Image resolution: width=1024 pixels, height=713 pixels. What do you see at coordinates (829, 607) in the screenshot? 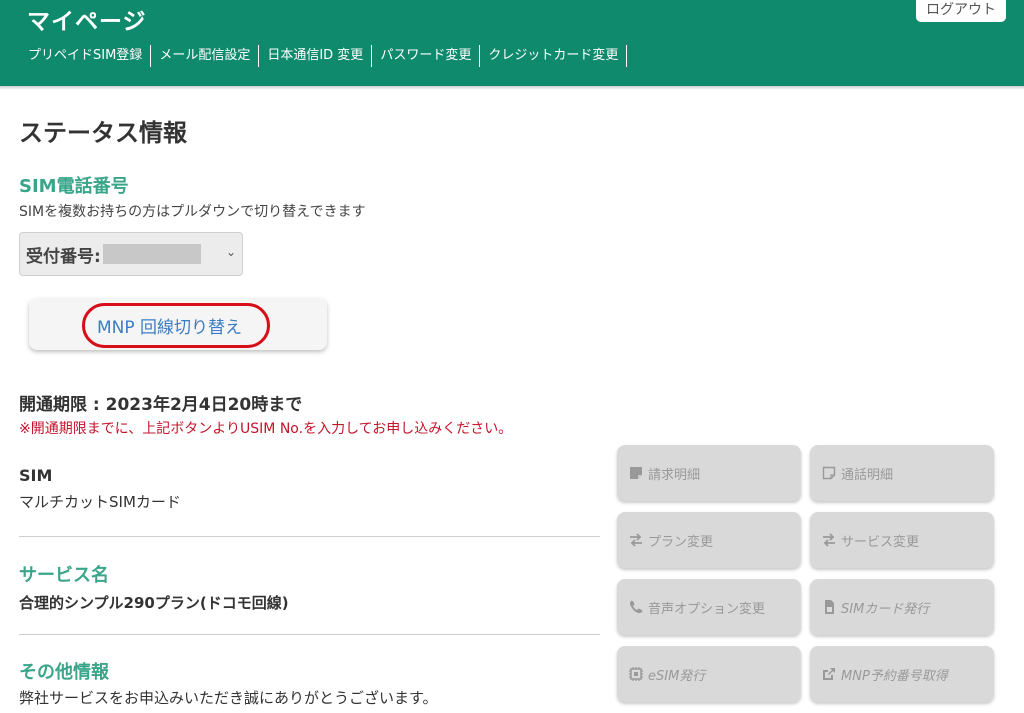
I see `sim-card-icon` at bounding box center [829, 607].